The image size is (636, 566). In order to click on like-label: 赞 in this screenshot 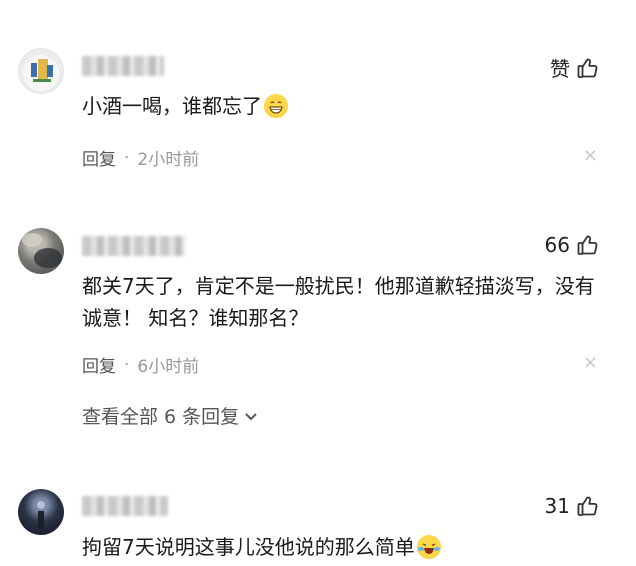, I will do `click(560, 69)`.